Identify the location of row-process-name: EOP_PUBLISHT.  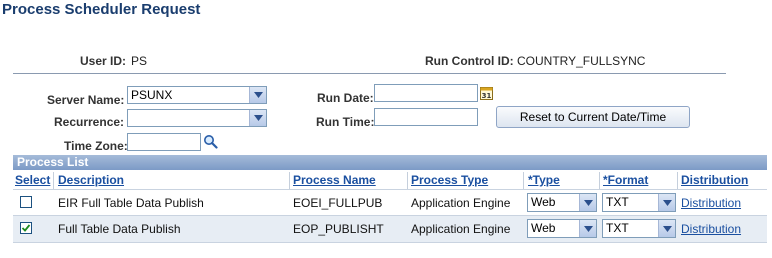
(338, 229).